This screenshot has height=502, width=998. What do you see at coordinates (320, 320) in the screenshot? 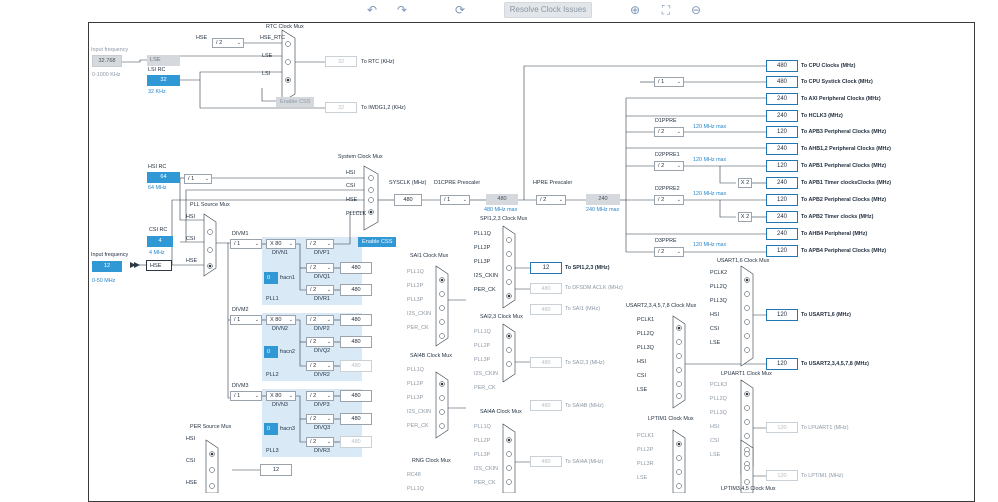
I see `pll2-divp-select: / 2 ⌄` at bounding box center [320, 320].